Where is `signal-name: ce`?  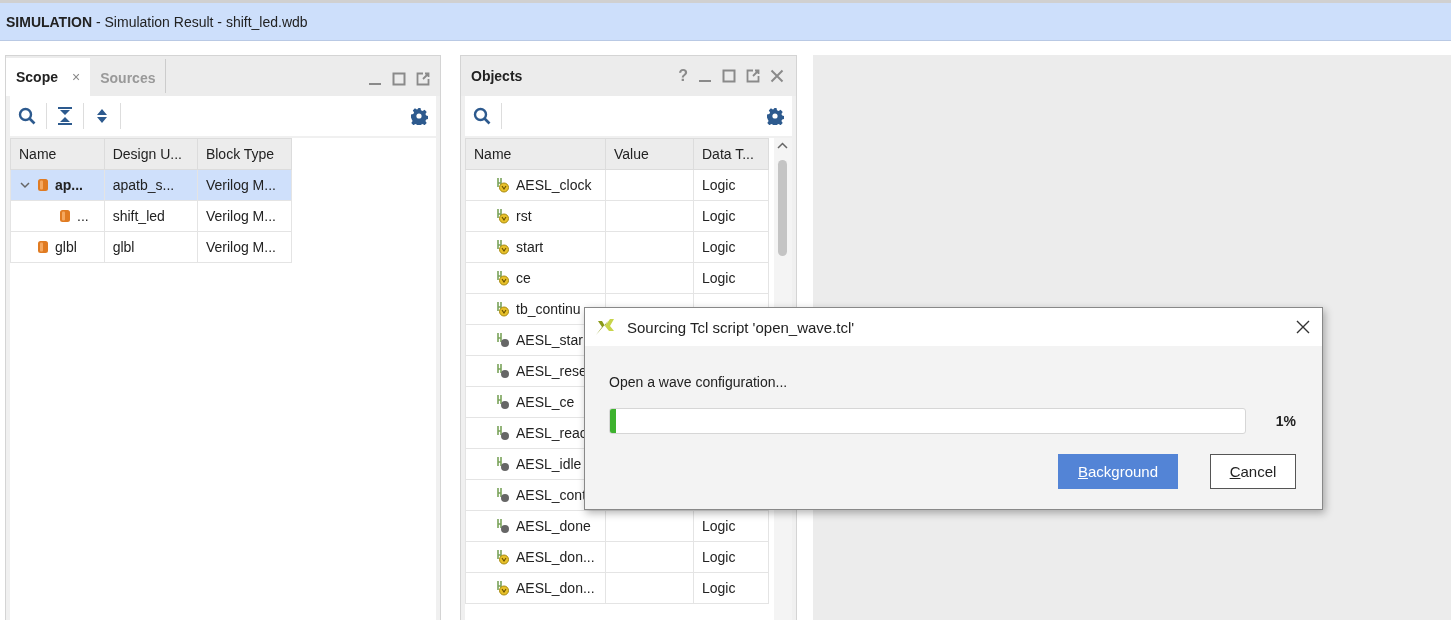 signal-name: ce is located at coordinates (523, 278).